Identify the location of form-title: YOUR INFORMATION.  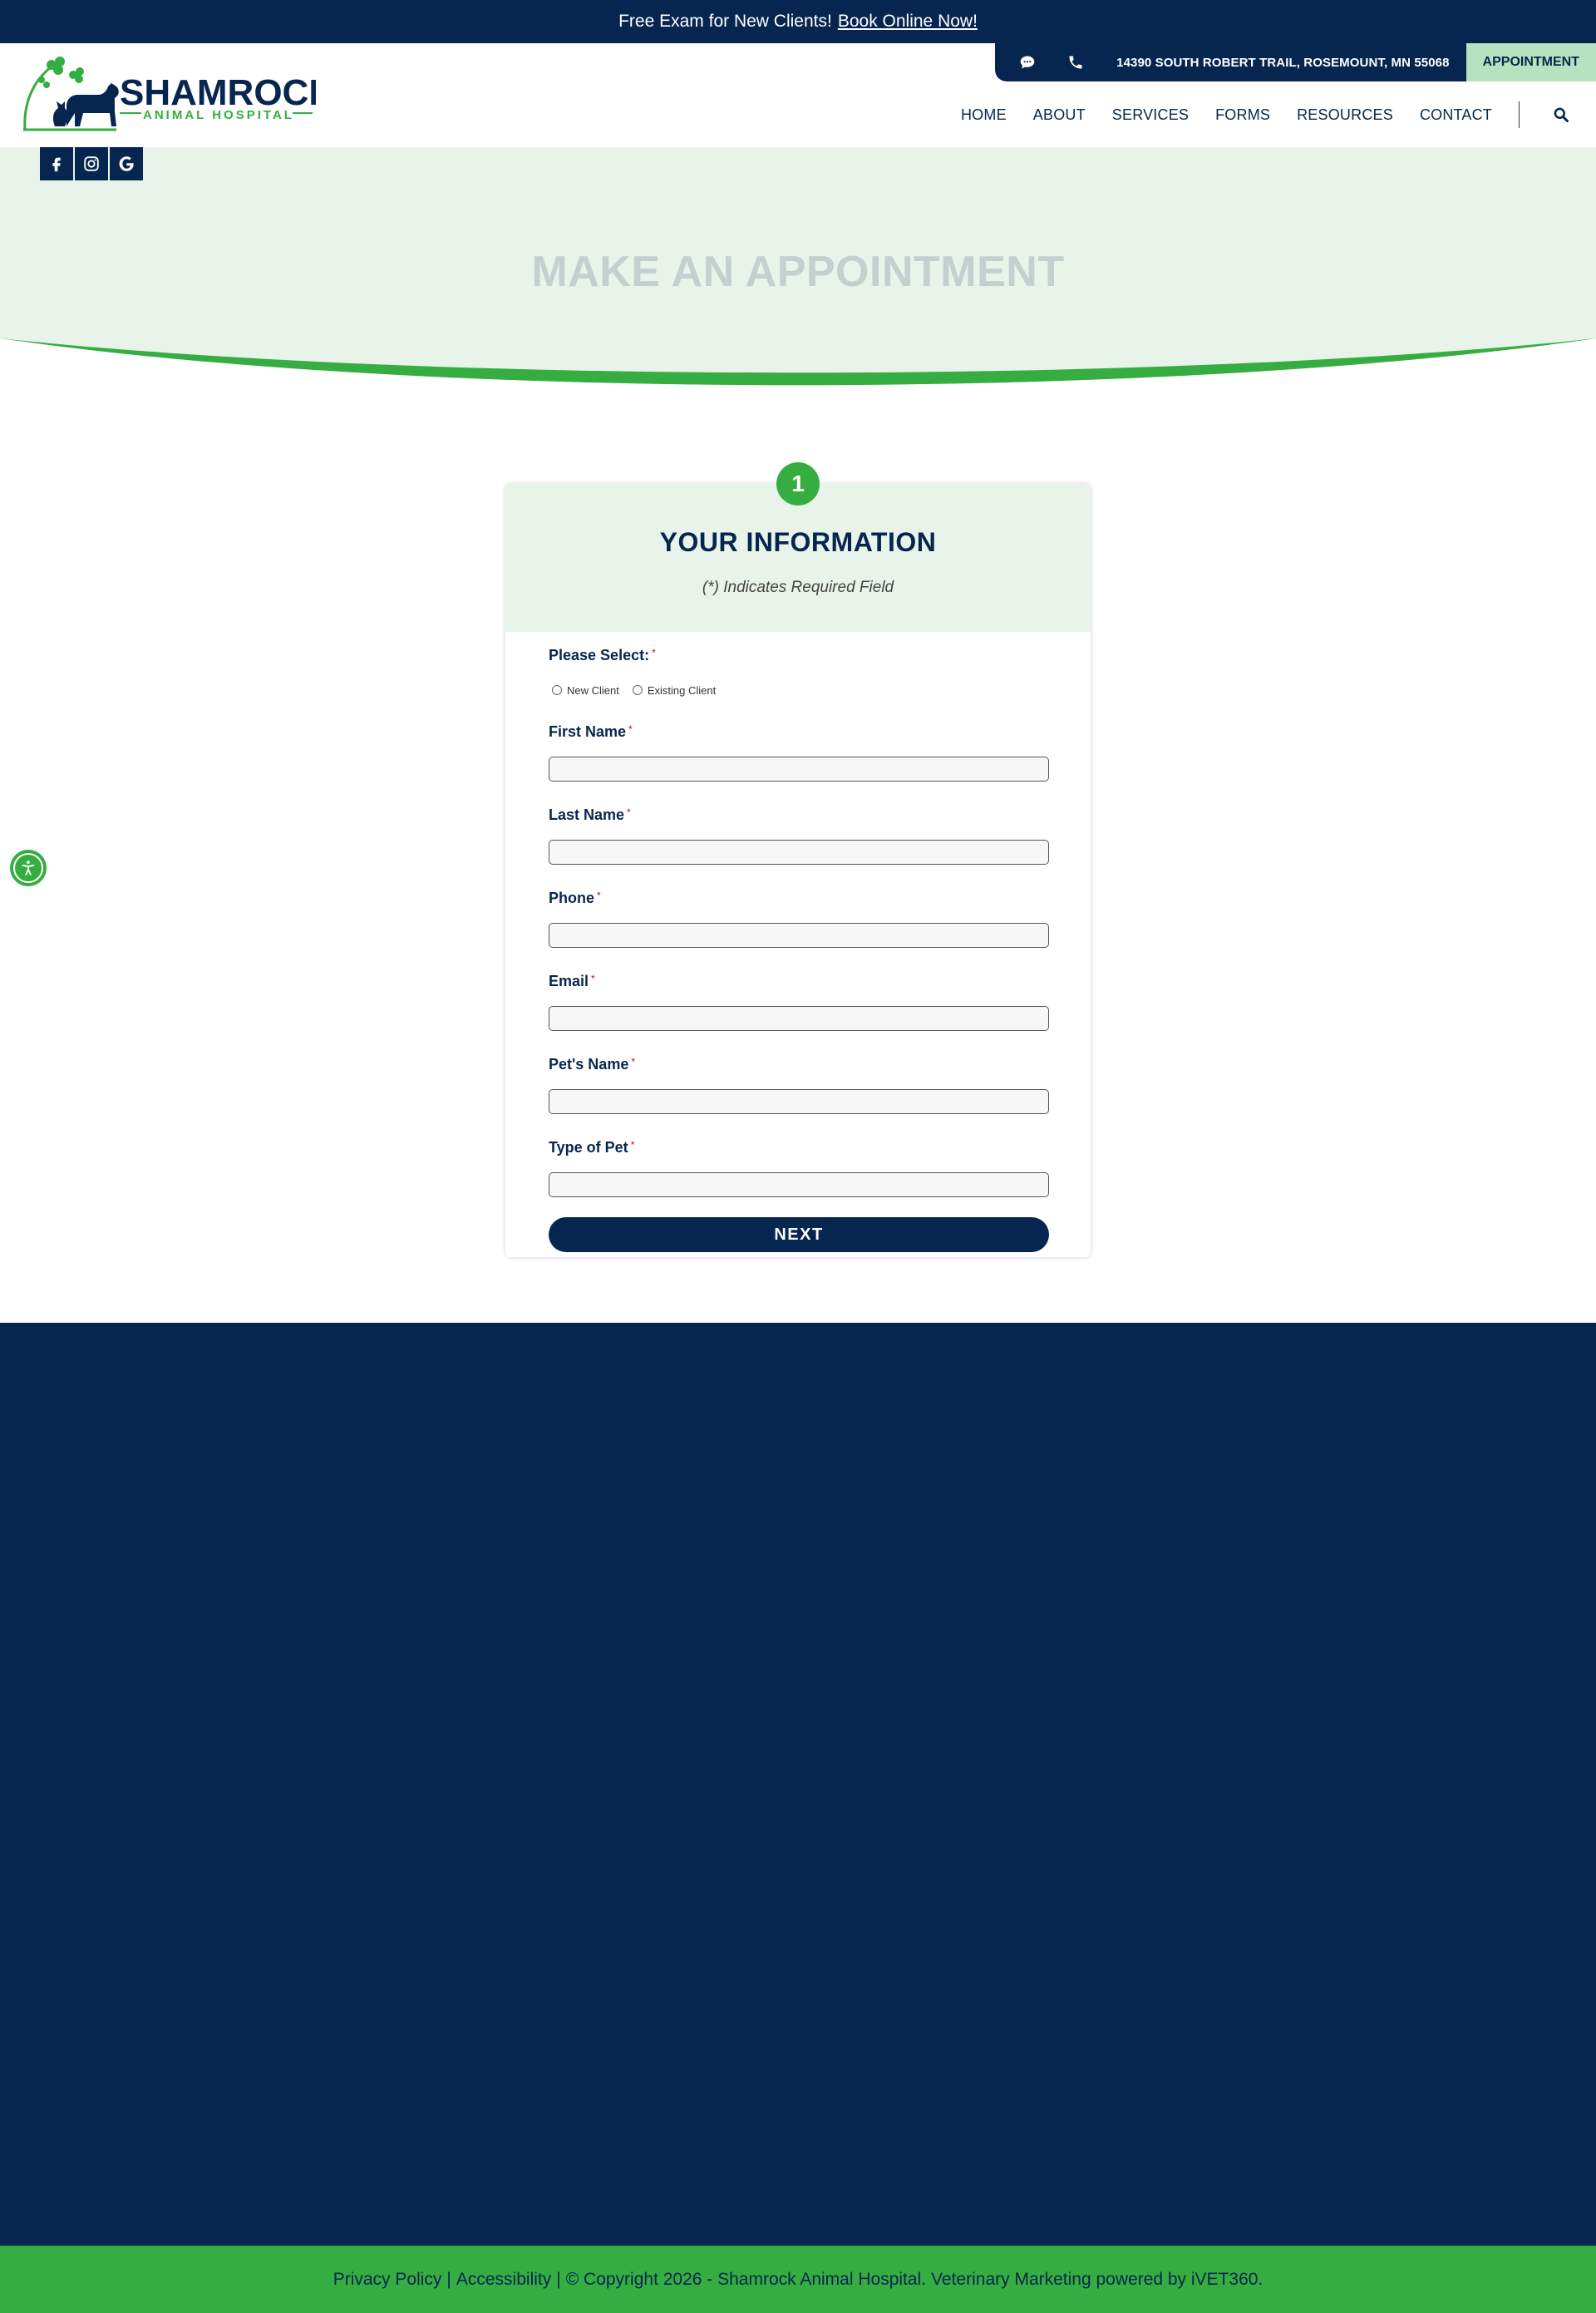
(798, 542).